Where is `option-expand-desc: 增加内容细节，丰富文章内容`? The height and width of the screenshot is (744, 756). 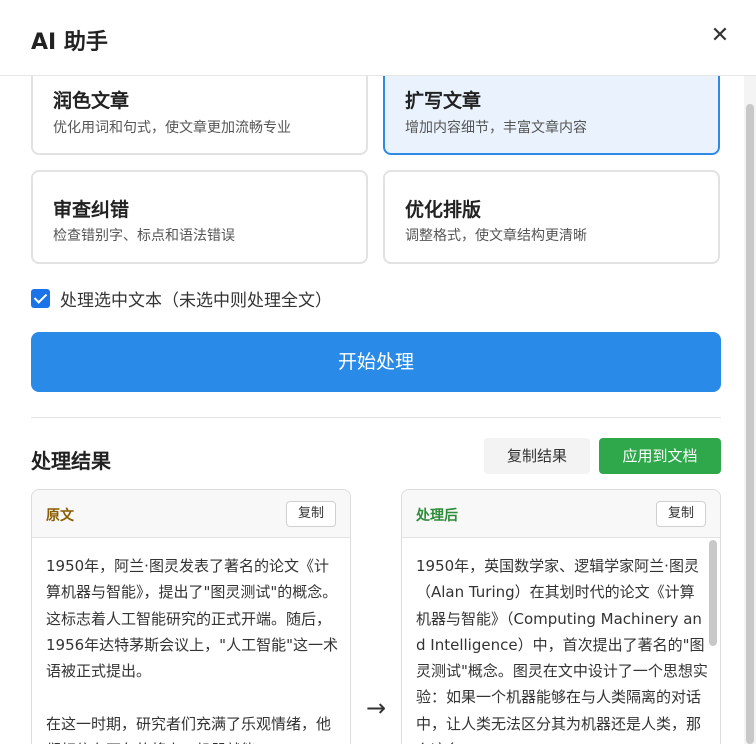 option-expand-desc: 增加内容细节，丰富文章内容 is located at coordinates (496, 128).